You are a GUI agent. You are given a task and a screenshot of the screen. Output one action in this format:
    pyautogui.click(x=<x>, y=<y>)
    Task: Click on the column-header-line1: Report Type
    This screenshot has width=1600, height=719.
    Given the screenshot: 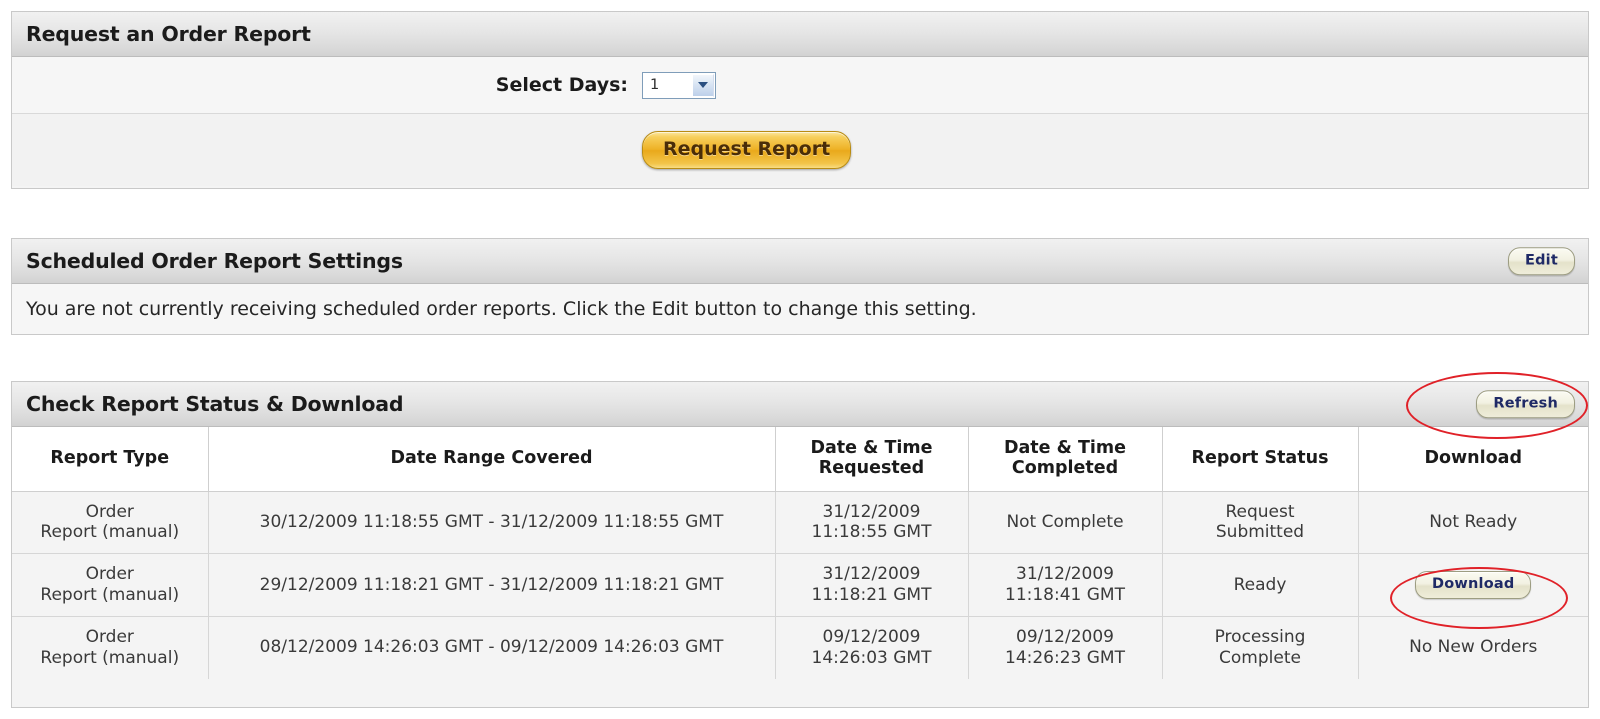 What is the action you would take?
    pyautogui.click(x=110, y=458)
    